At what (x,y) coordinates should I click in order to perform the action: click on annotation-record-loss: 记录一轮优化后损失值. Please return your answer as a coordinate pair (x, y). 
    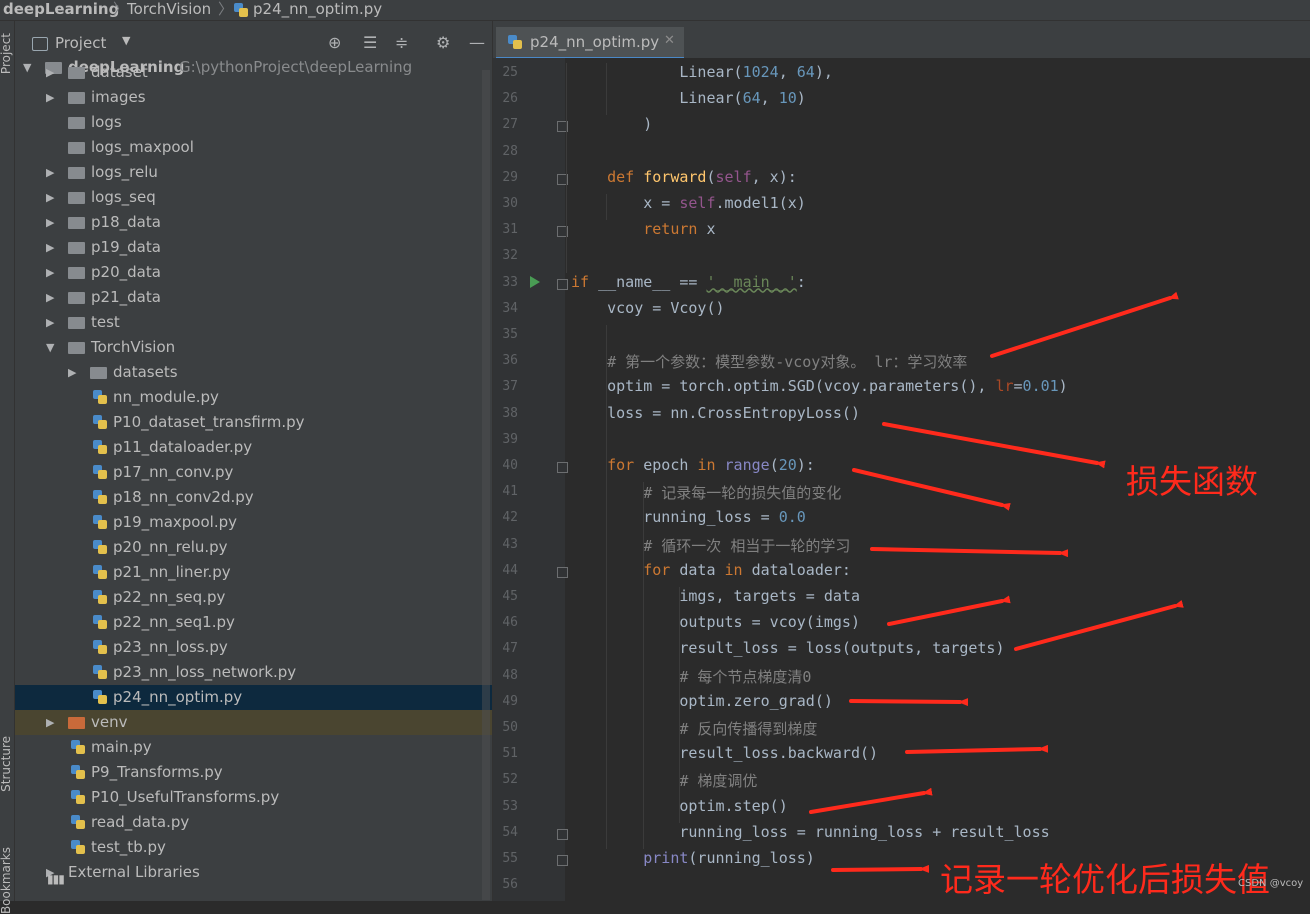
    Looking at the image, I should click on (1105, 879).